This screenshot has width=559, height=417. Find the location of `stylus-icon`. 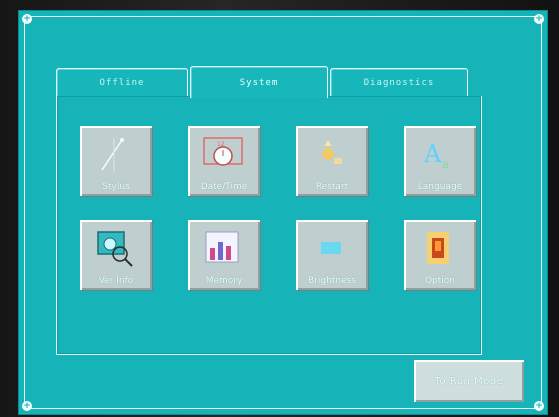

stylus-icon is located at coordinates (115, 154).